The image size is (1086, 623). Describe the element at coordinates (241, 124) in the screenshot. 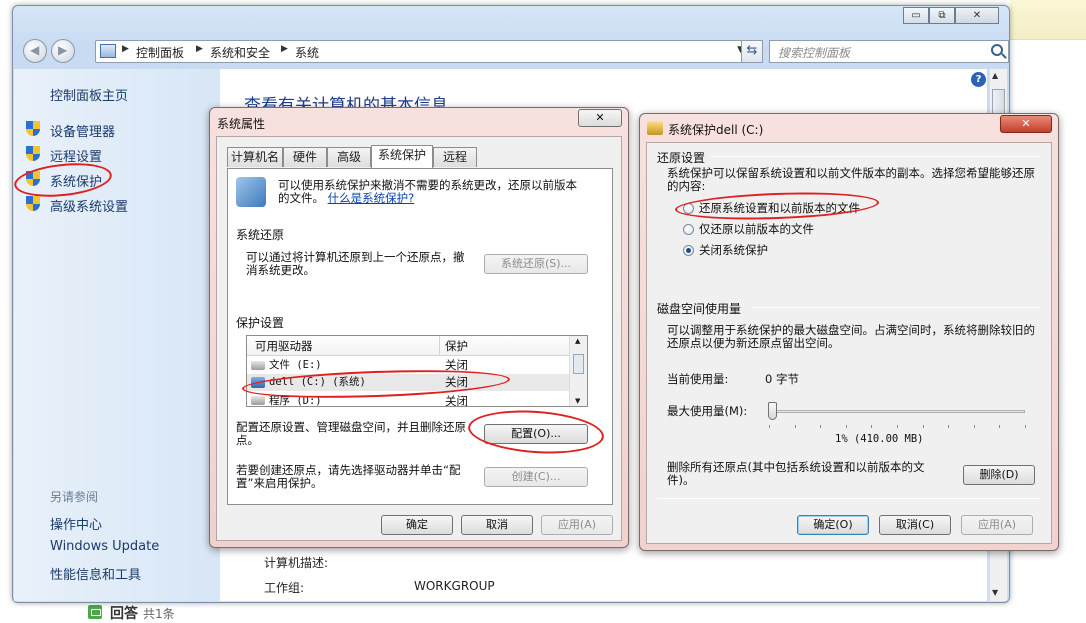

I see `dialog-title: 系统属性` at that location.